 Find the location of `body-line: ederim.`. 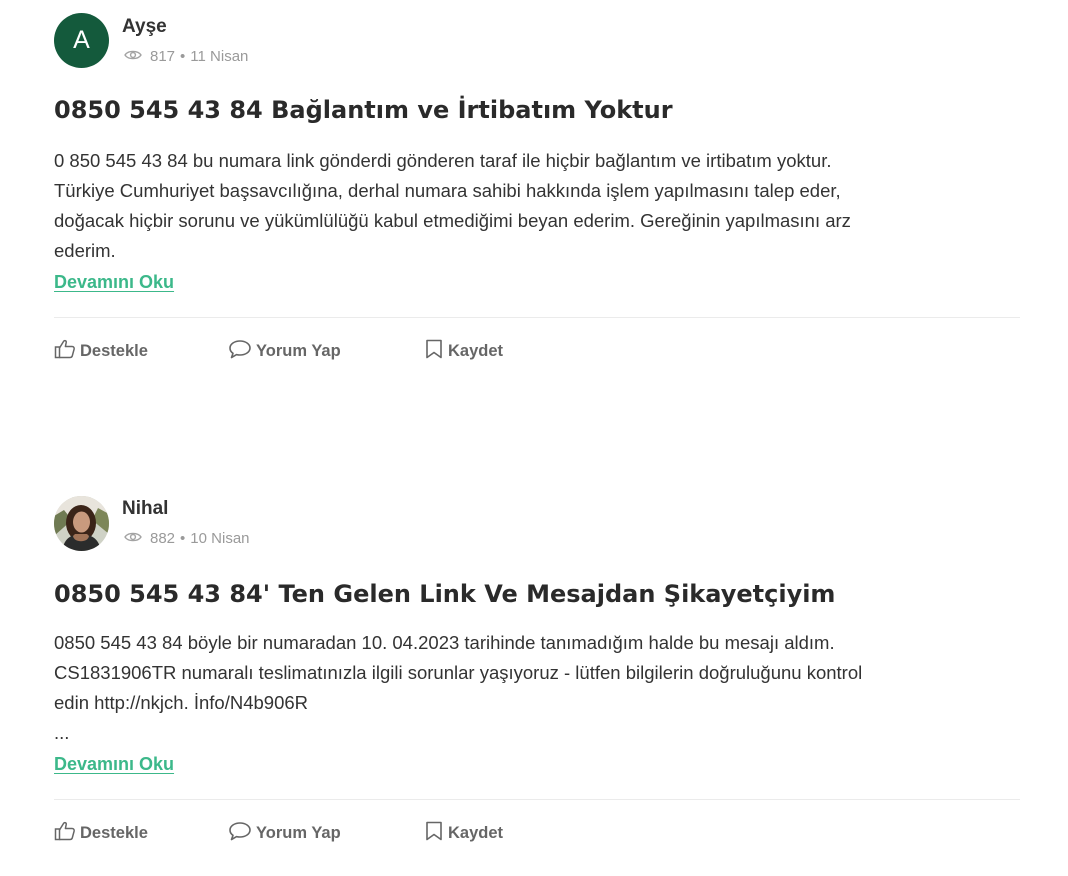

body-line: ederim. is located at coordinates (85, 250).